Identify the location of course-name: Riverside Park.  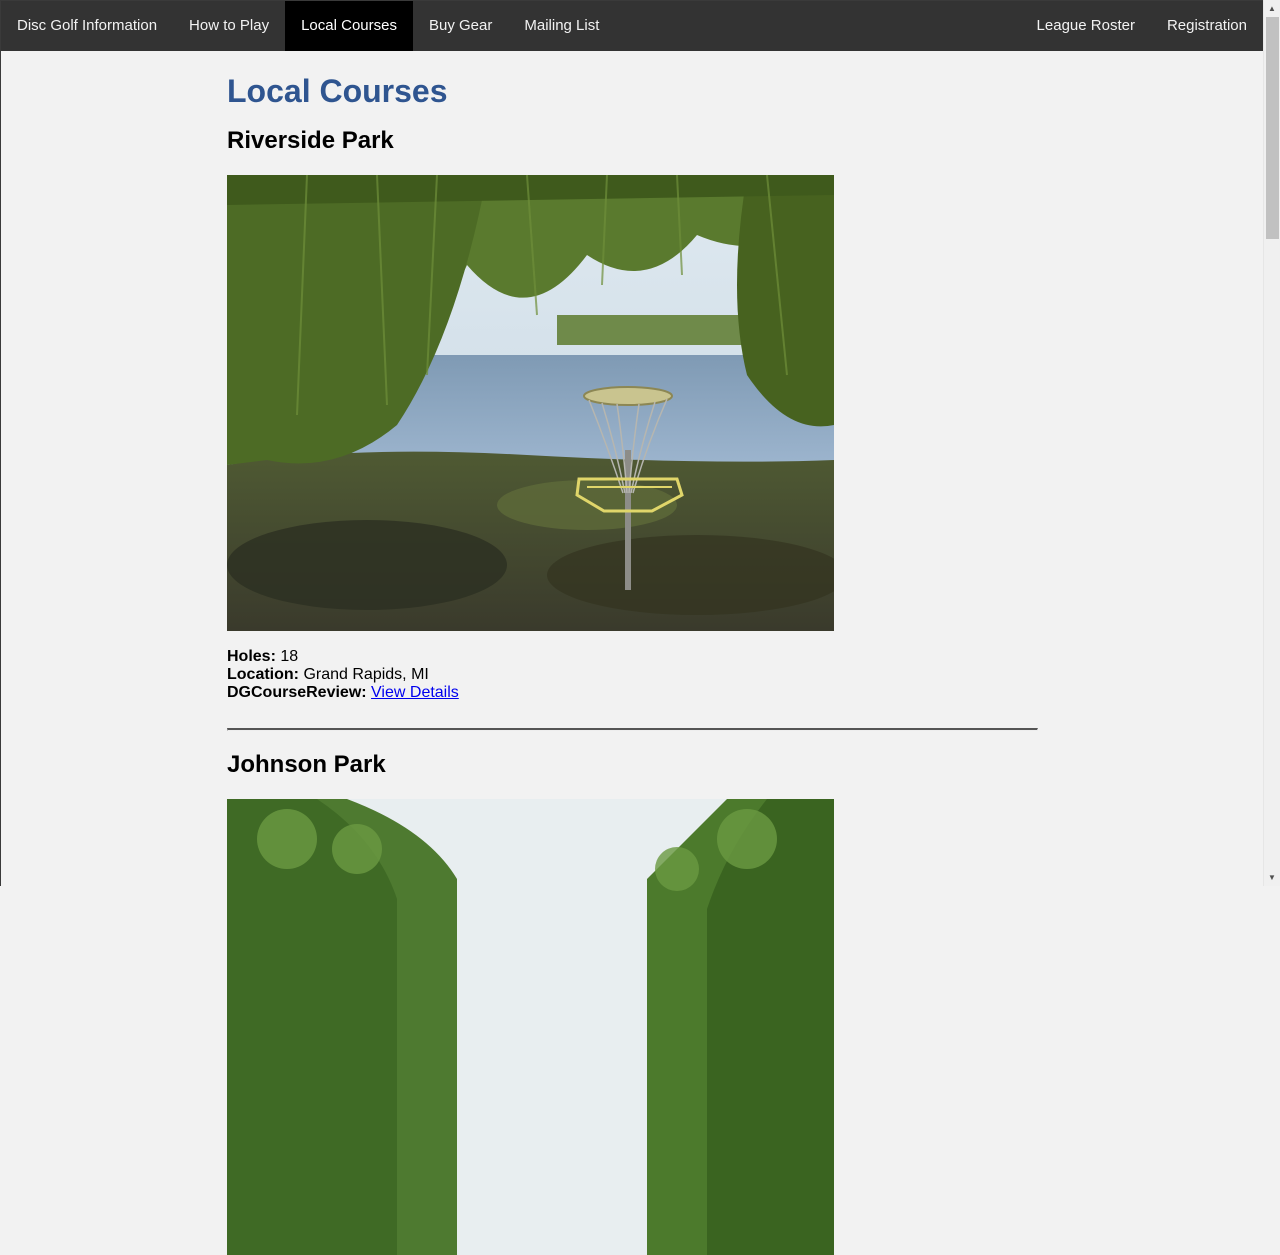
(310, 140).